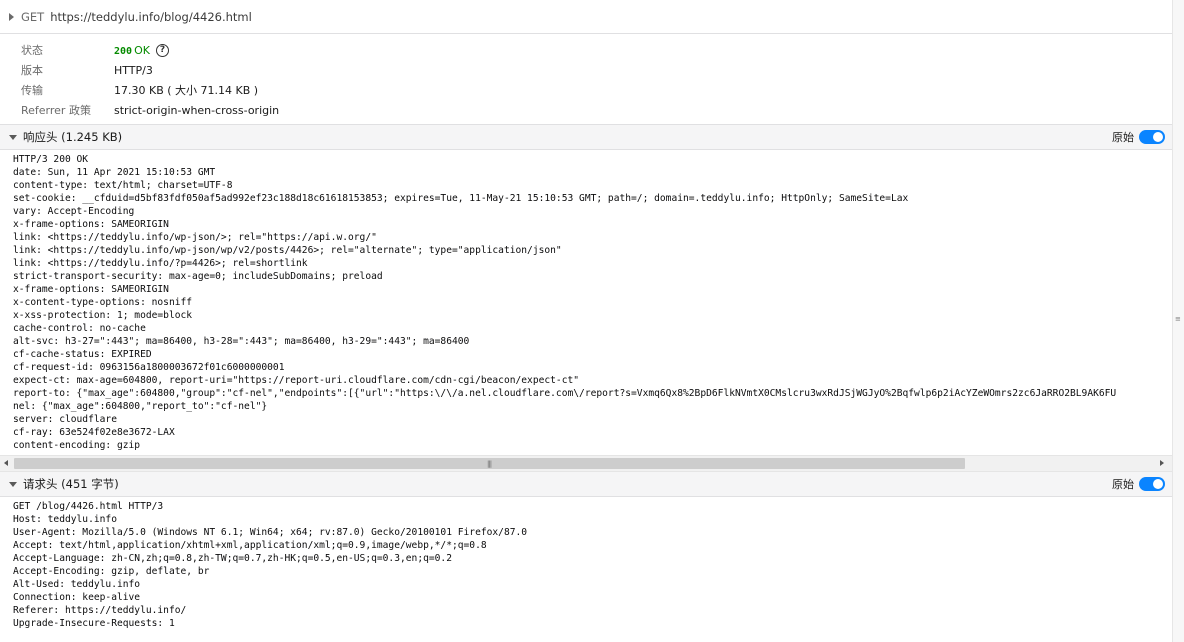 This screenshot has height=642, width=1184. I want to click on request-url: https://teddylu.info/blog/4426.html, so click(151, 16).